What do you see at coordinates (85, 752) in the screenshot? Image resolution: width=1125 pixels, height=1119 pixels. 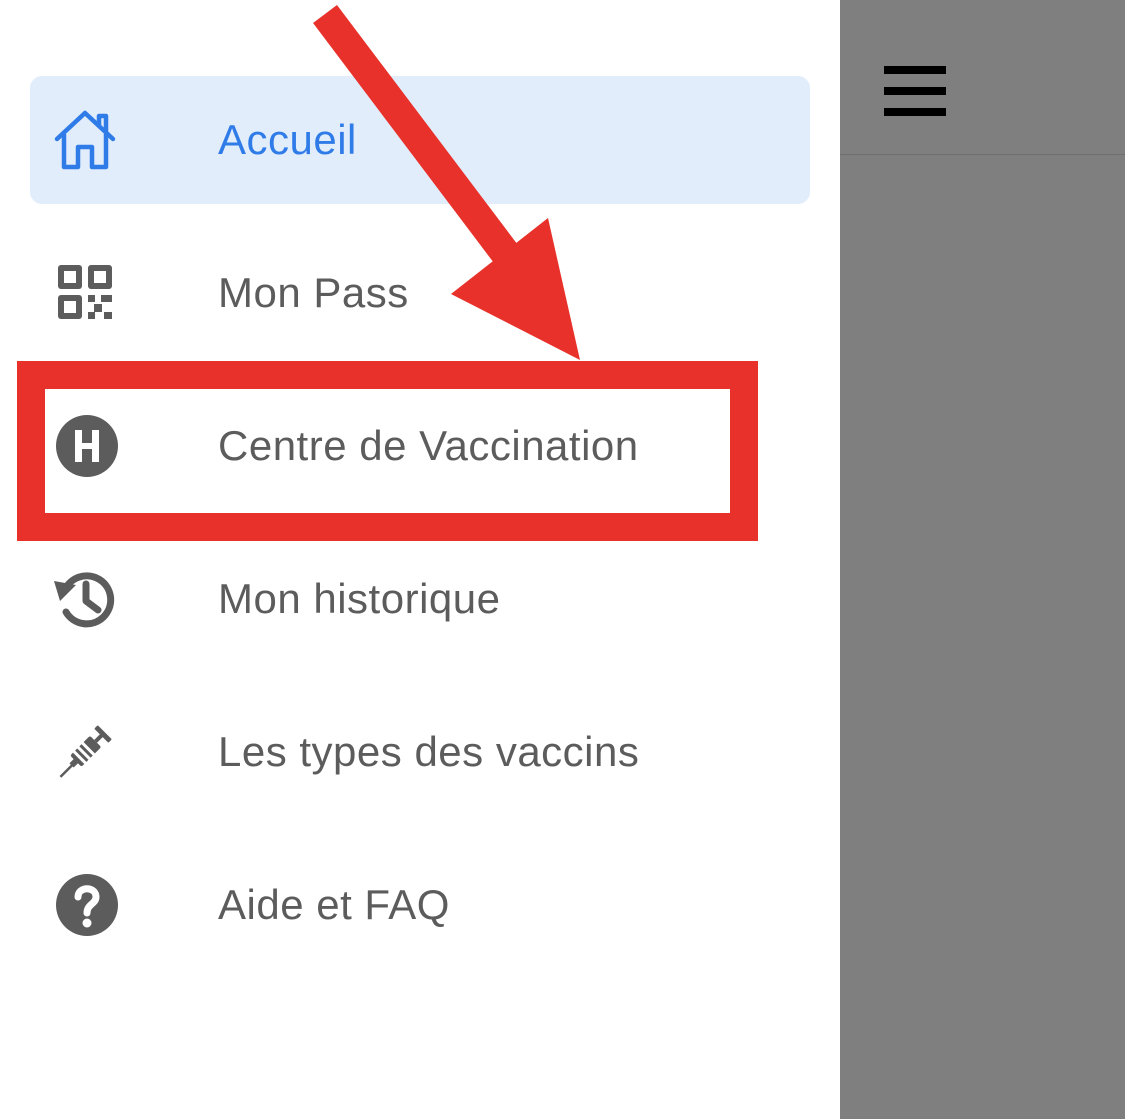 I see `syringe-icon` at bounding box center [85, 752].